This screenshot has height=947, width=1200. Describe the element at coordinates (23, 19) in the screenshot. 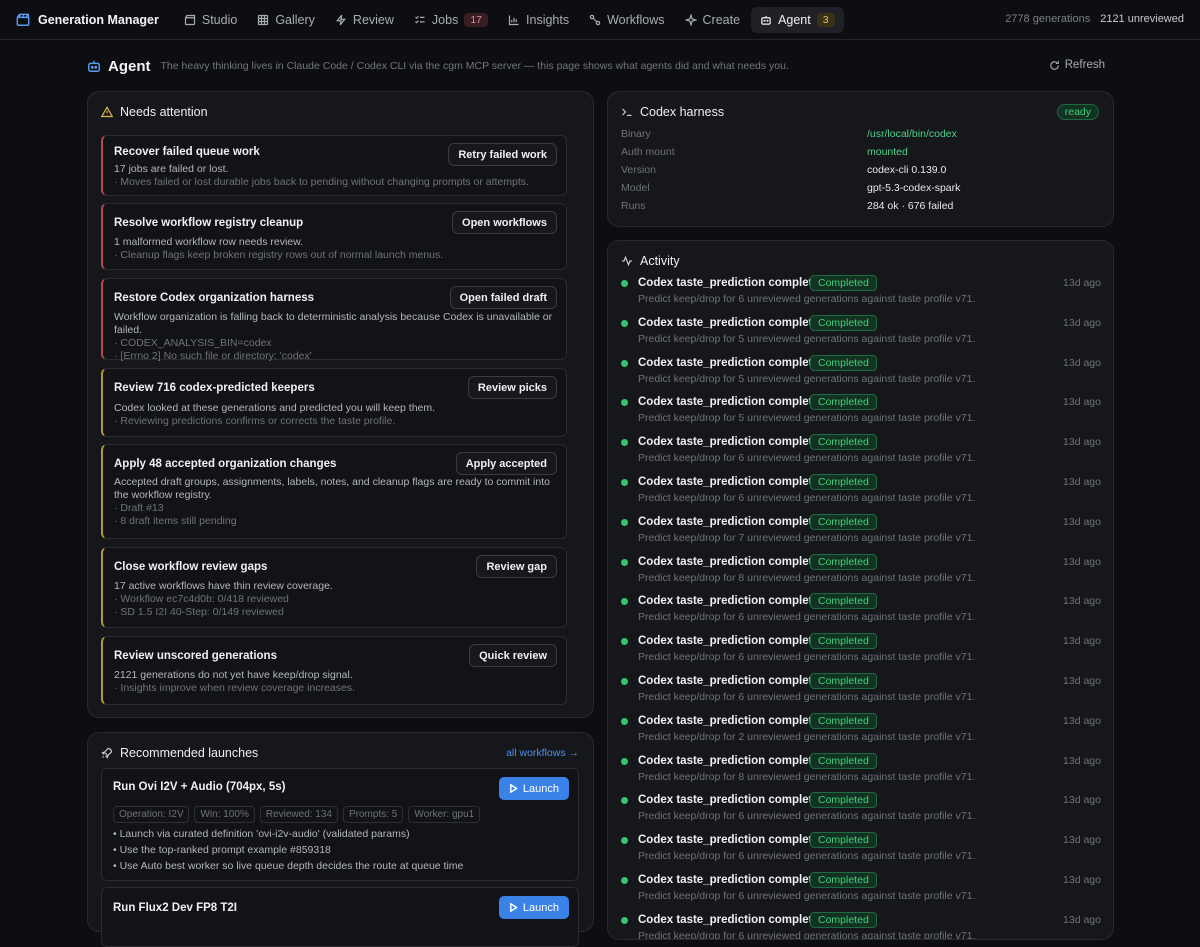

I see `clapperboard-icon` at that location.